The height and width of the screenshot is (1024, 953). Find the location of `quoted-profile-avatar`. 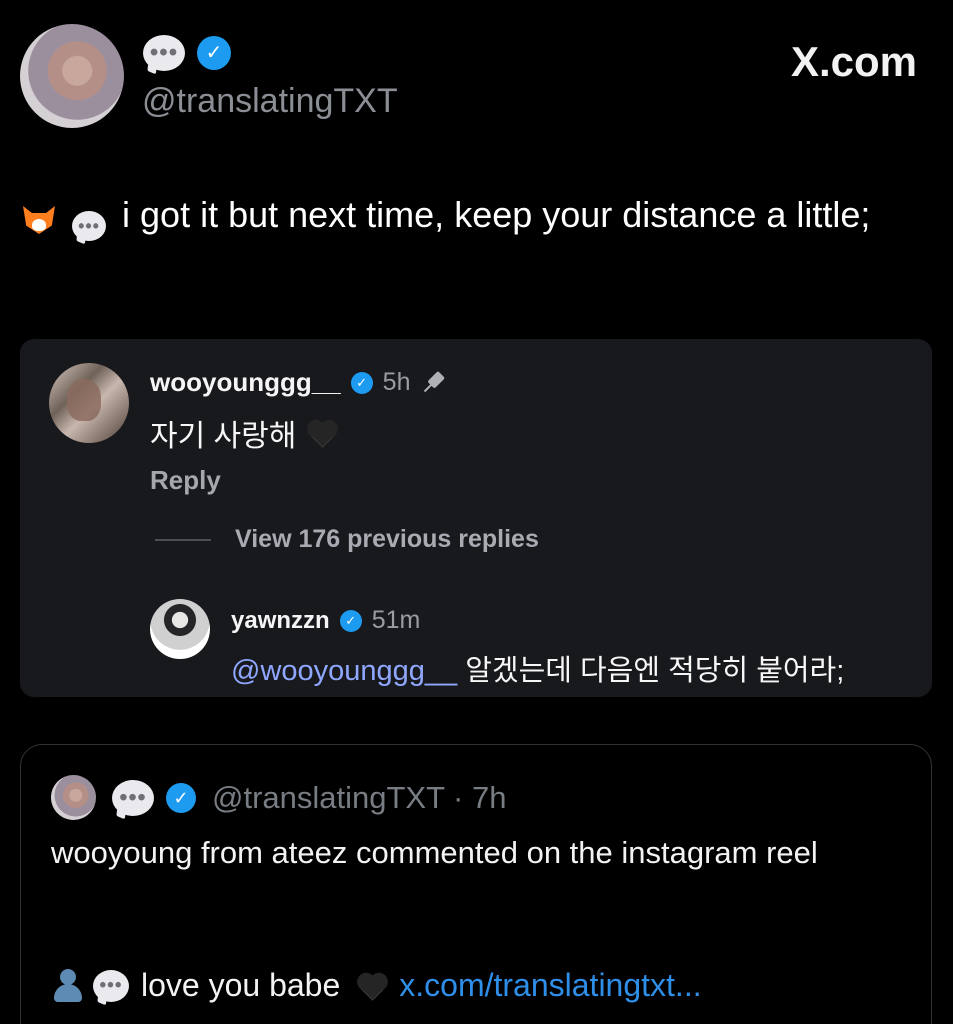

quoted-profile-avatar is located at coordinates (73, 797).